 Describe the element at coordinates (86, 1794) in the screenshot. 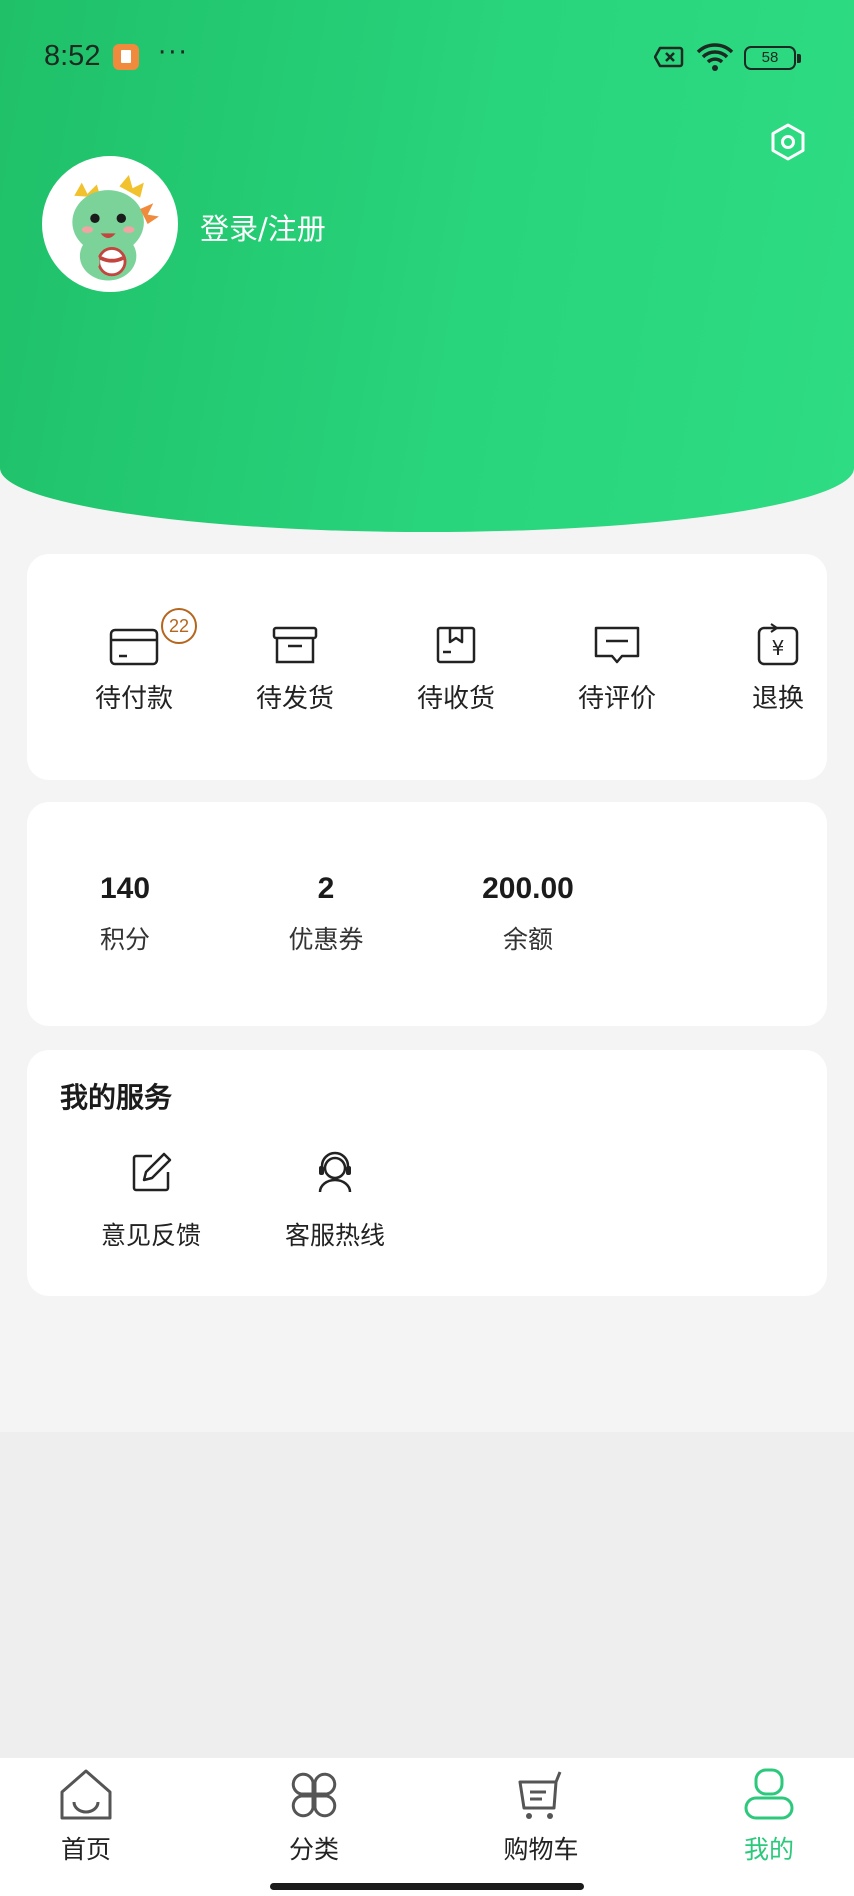

I see `home-icon` at that location.